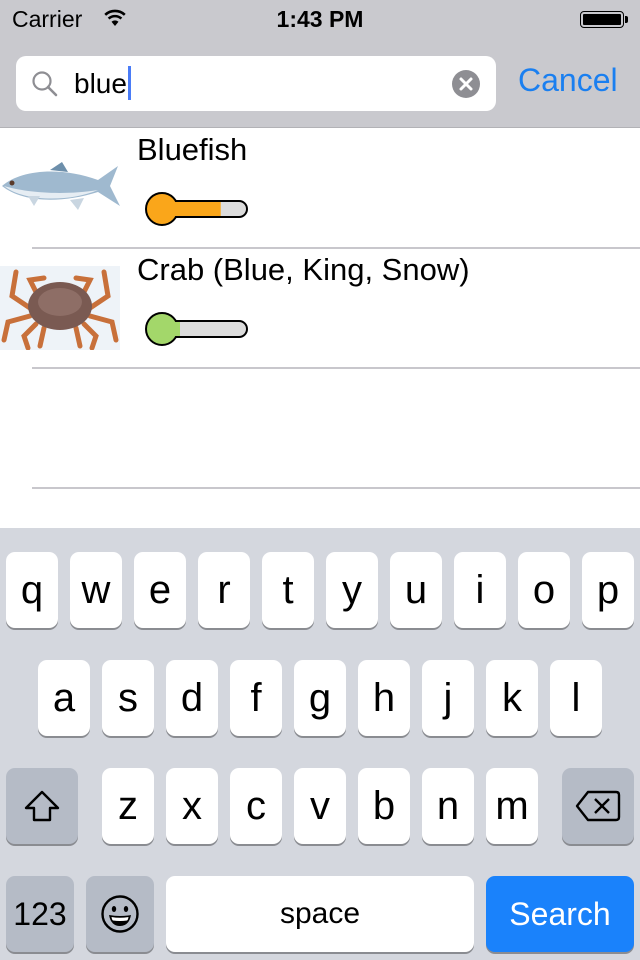  I want to click on search-input-value: blue, so click(100, 83).